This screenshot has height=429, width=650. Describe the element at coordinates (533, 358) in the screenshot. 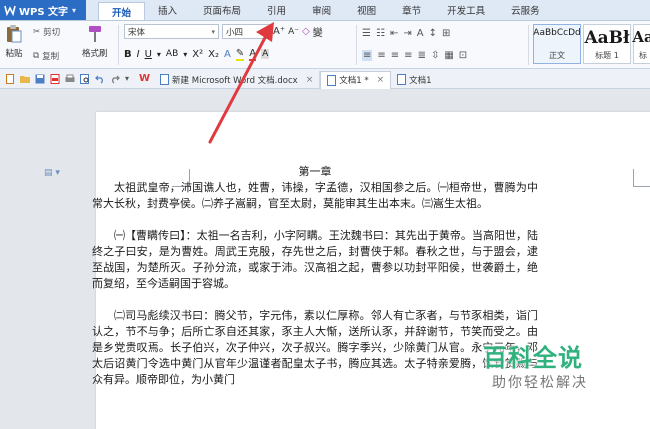

I see `watermark-title: 百科全说` at that location.